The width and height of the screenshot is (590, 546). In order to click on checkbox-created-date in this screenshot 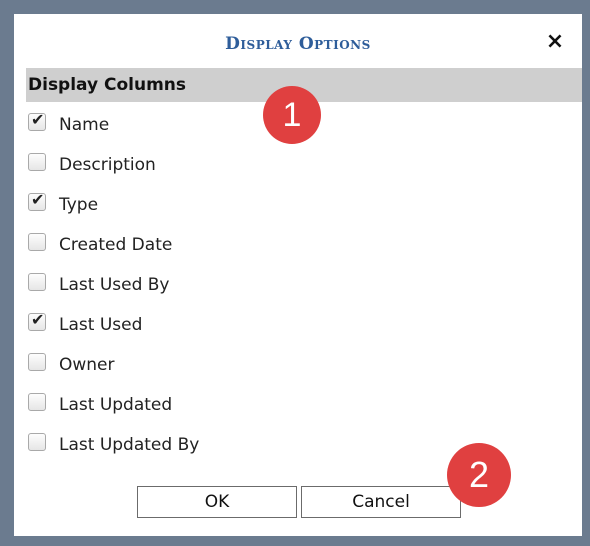, I will do `click(37, 242)`.